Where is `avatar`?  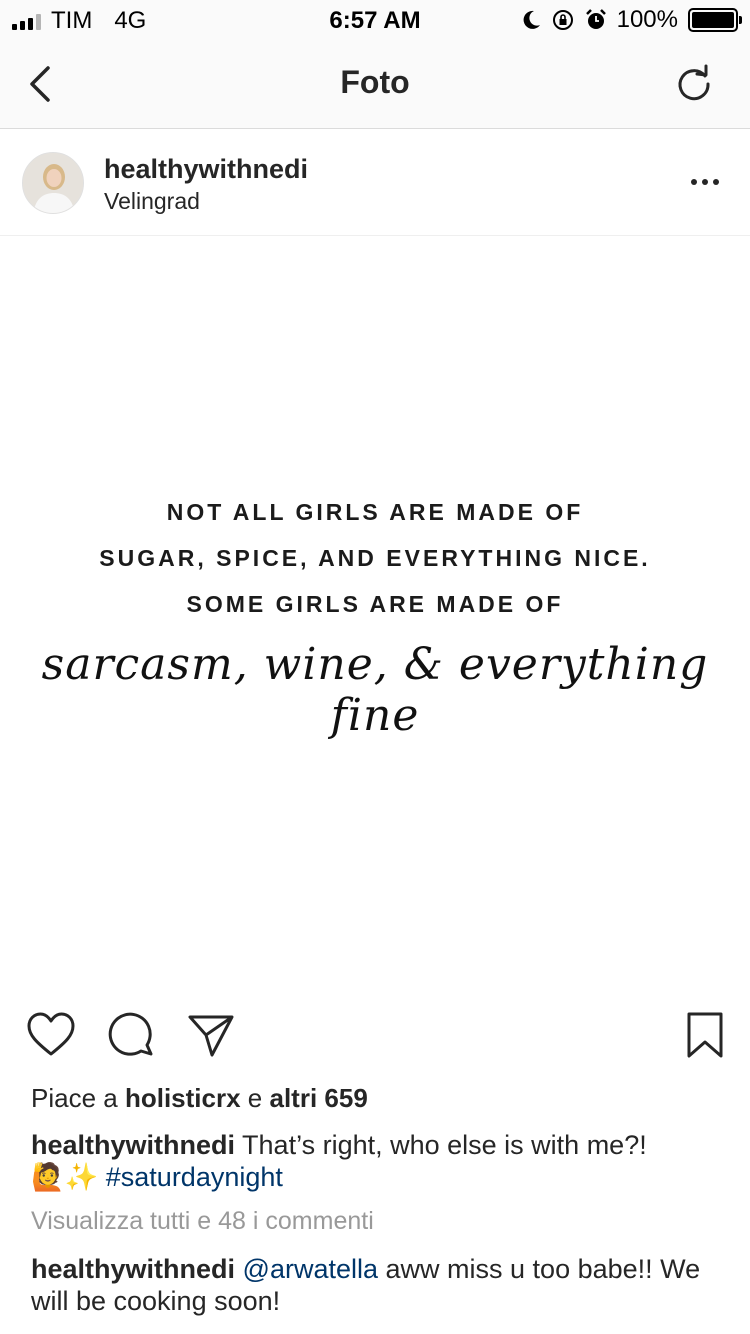
avatar is located at coordinates (53, 183).